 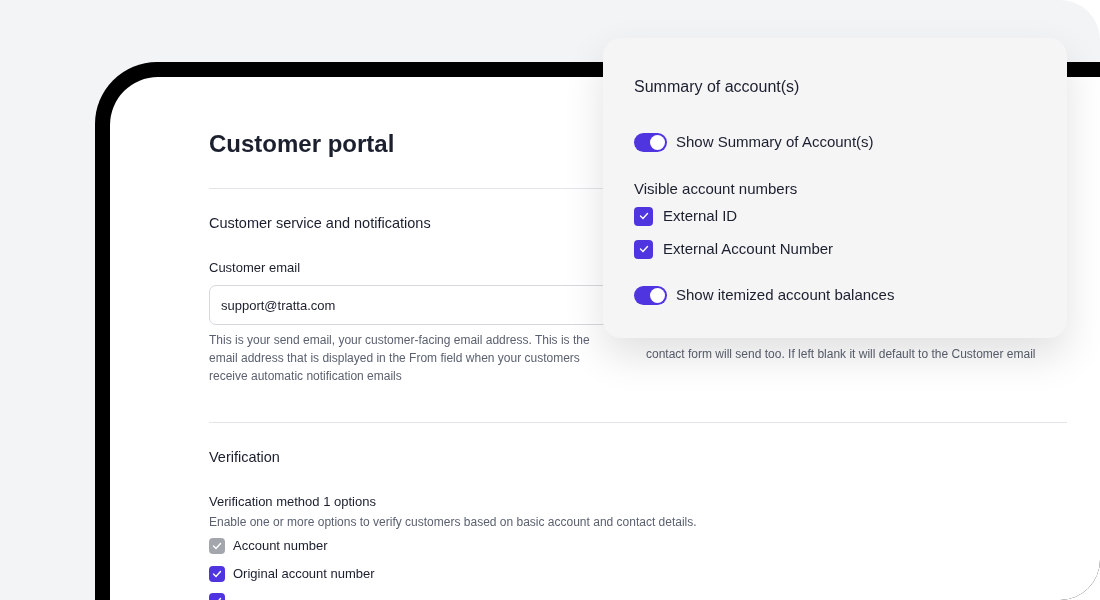 What do you see at coordinates (293, 502) in the screenshot?
I see `field-label: Verification method 1 options` at bounding box center [293, 502].